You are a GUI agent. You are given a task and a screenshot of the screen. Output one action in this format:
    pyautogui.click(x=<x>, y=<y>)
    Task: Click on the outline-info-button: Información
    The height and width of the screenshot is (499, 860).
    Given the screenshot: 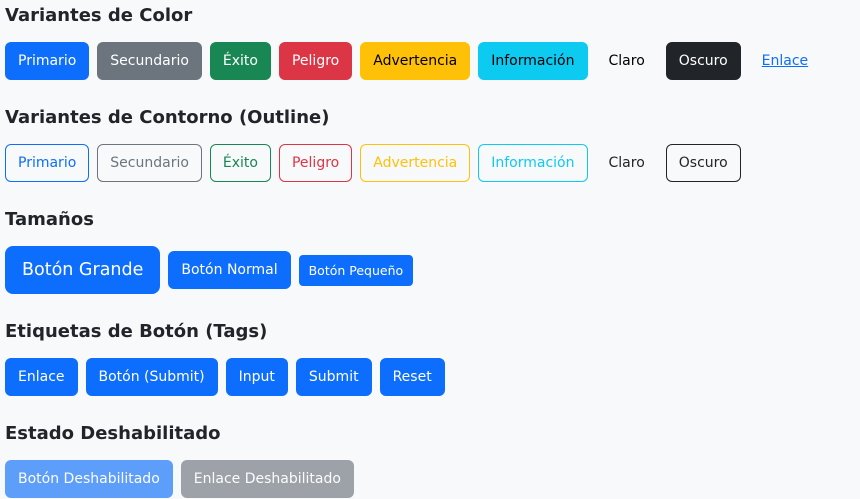 What is the action you would take?
    pyautogui.click(x=533, y=163)
    